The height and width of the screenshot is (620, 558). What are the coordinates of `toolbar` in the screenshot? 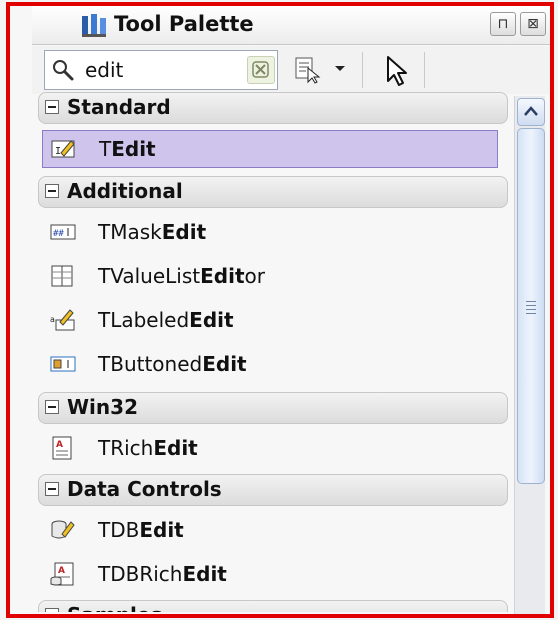 It's located at (291, 70).